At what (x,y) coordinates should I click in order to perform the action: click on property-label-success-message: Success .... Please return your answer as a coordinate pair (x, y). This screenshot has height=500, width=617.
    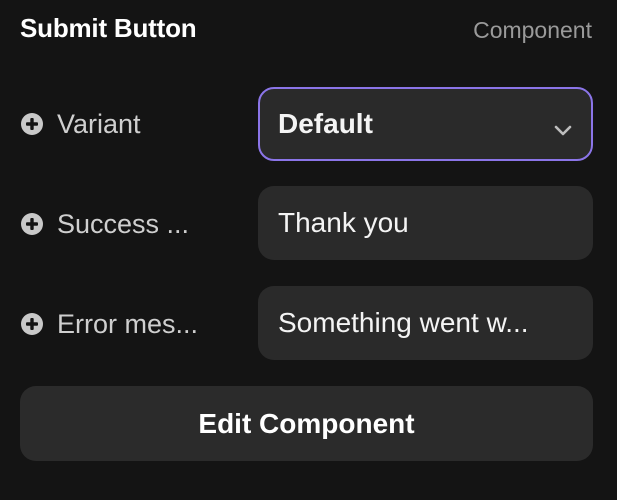
    Looking at the image, I should click on (104, 224).